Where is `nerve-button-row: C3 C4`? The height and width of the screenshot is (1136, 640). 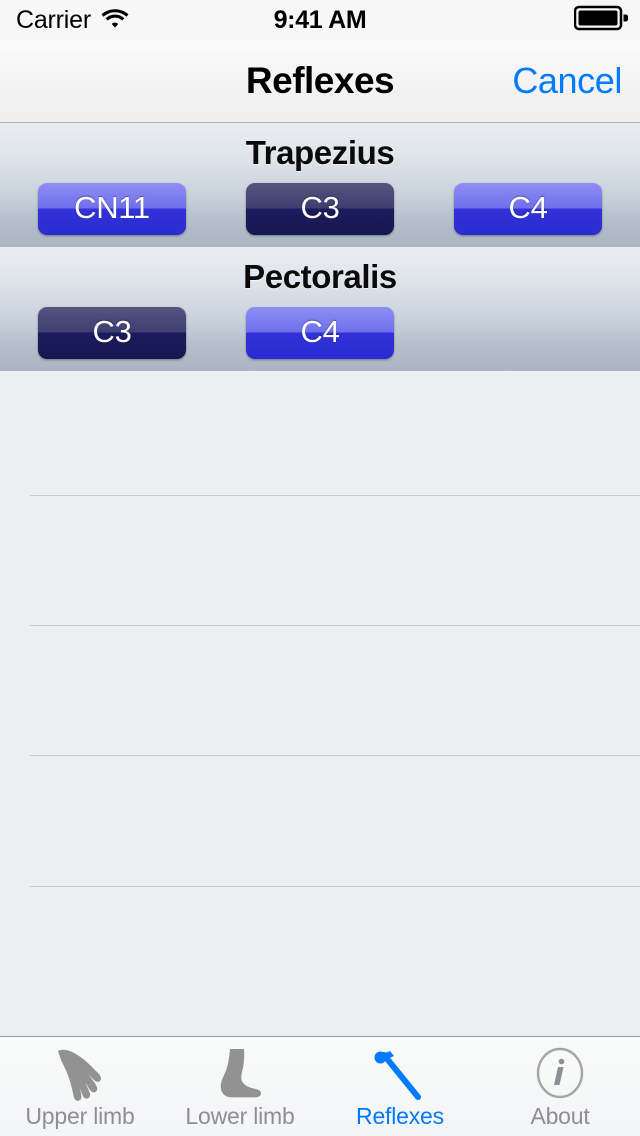
nerve-button-row: C3 C4 is located at coordinates (320, 335).